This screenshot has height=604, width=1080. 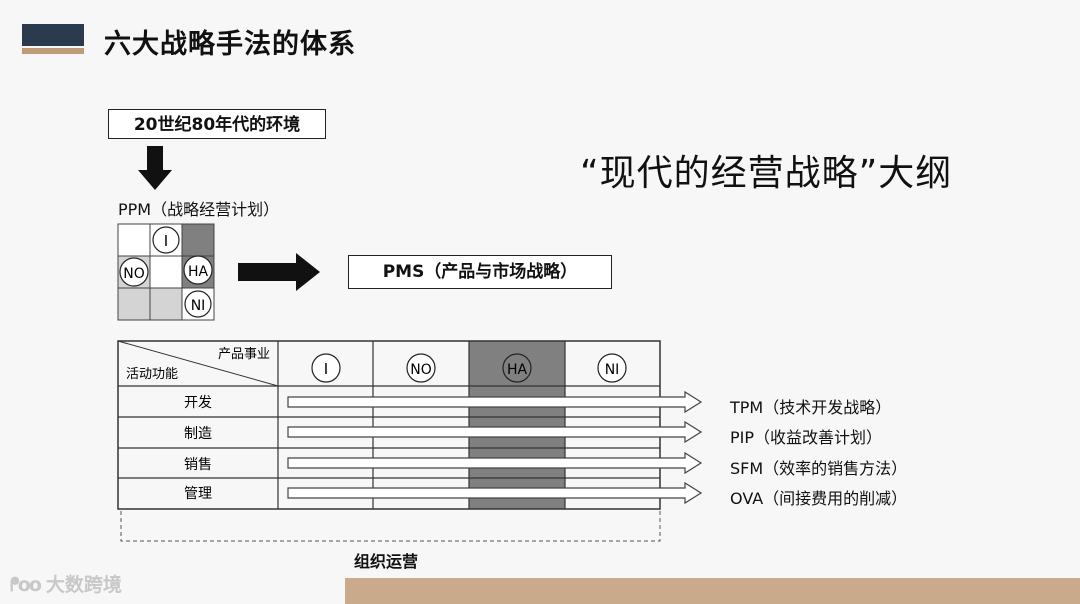 What do you see at coordinates (198, 434) in the screenshot?
I see `row-label-mfg: 制造` at bounding box center [198, 434].